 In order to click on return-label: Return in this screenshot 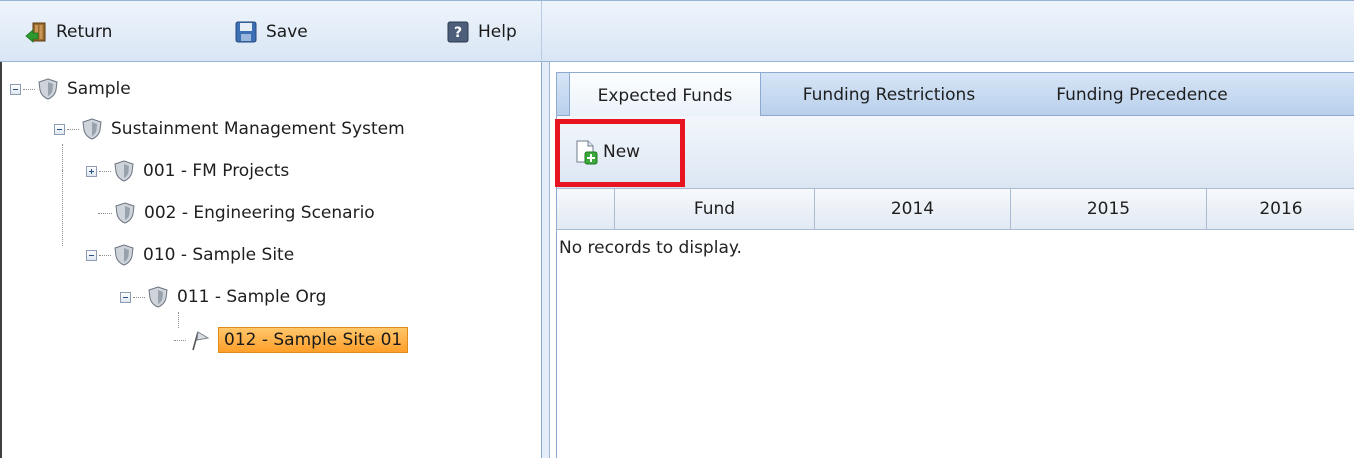, I will do `click(84, 32)`.